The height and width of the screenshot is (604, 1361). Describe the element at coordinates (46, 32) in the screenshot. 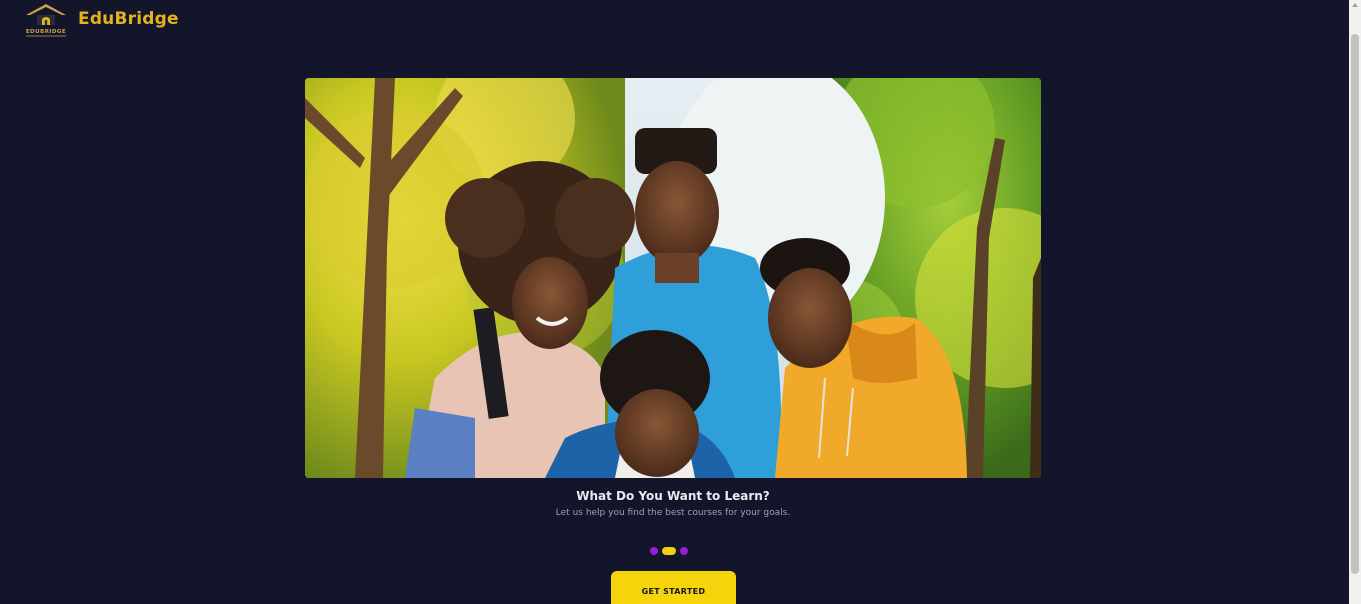

I see `logo-wordmark: EDUBRIDGE` at that location.